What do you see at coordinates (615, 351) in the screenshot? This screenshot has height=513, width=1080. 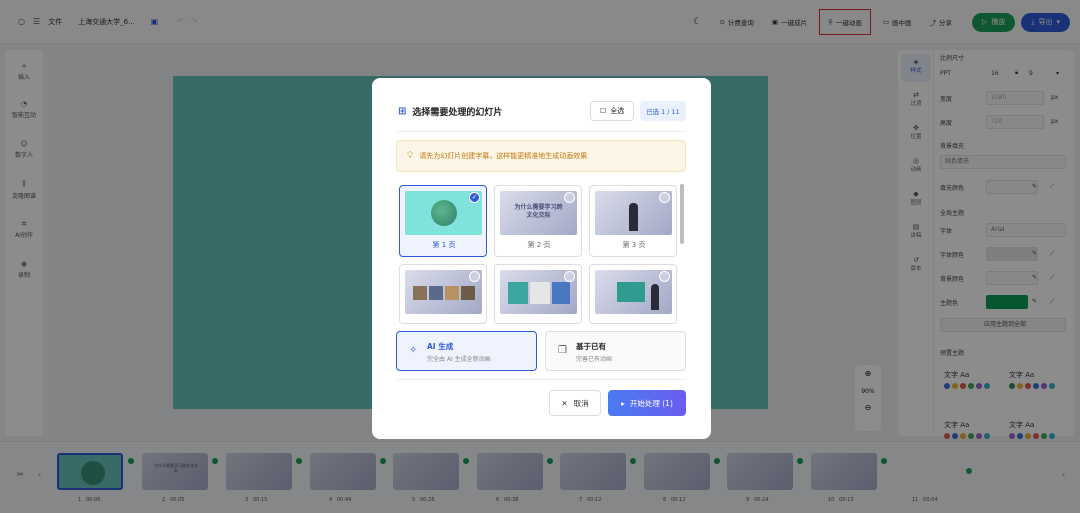 I see `mode-based-on-existing: ❐ 基于已有 完善已有动画` at bounding box center [615, 351].